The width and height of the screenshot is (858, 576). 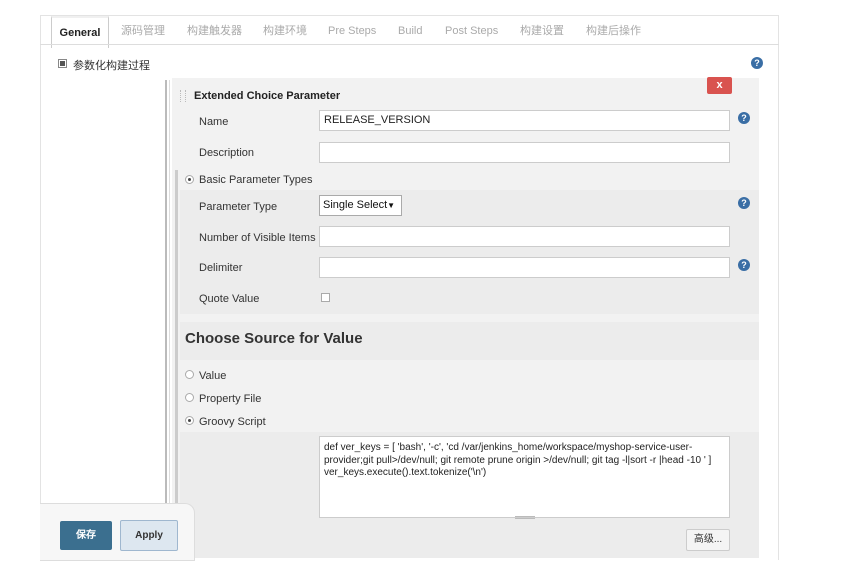 I want to click on parameter-type-select: Single Select ▼, so click(x=360, y=205).